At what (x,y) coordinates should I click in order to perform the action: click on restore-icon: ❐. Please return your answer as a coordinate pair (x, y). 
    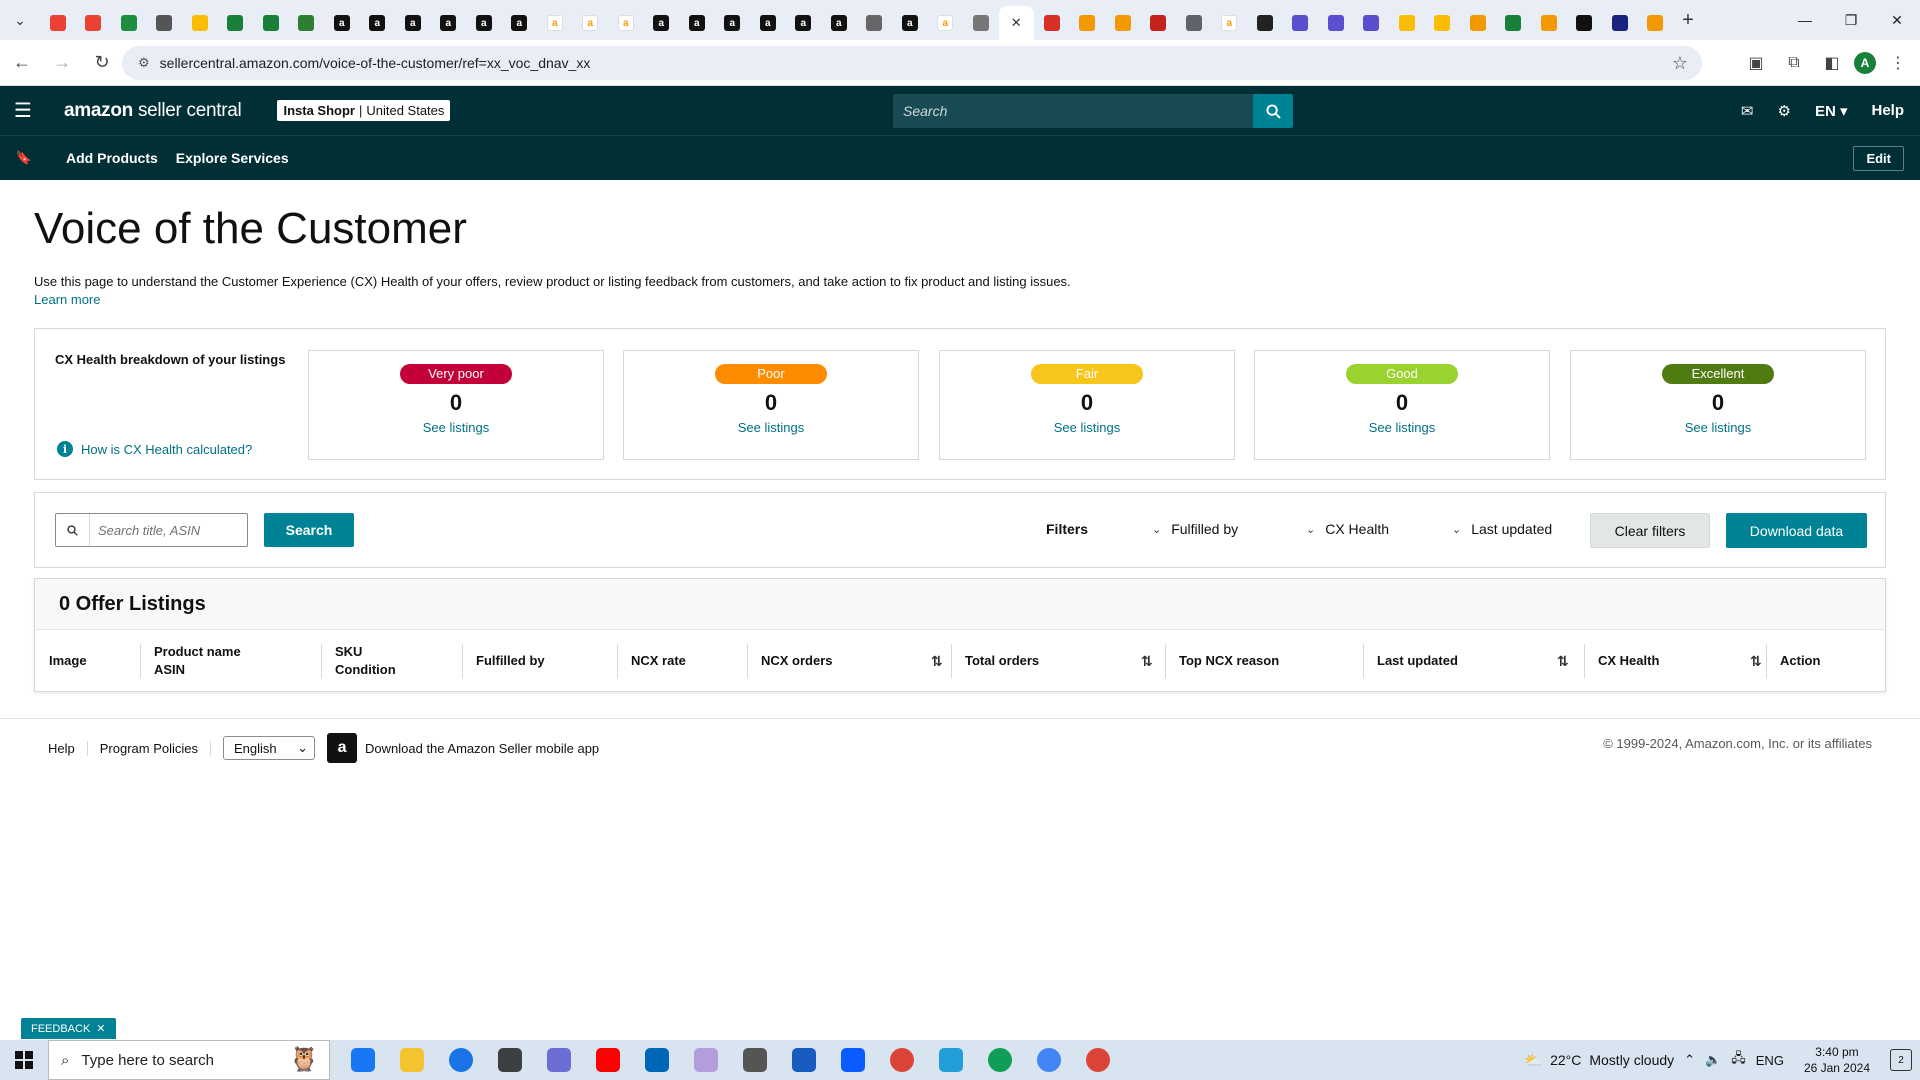
    Looking at the image, I should click on (1851, 20).